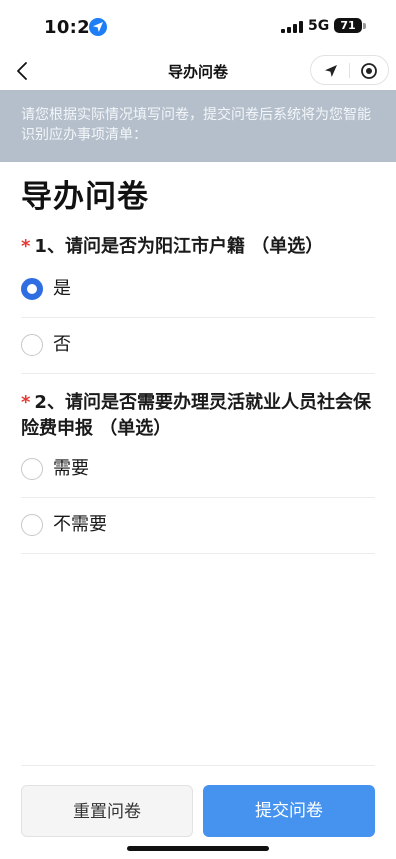 This screenshot has width=396, height=859. I want to click on question-1: * 1、请问是否为阳江市户籍 （单选）, so click(201, 247).